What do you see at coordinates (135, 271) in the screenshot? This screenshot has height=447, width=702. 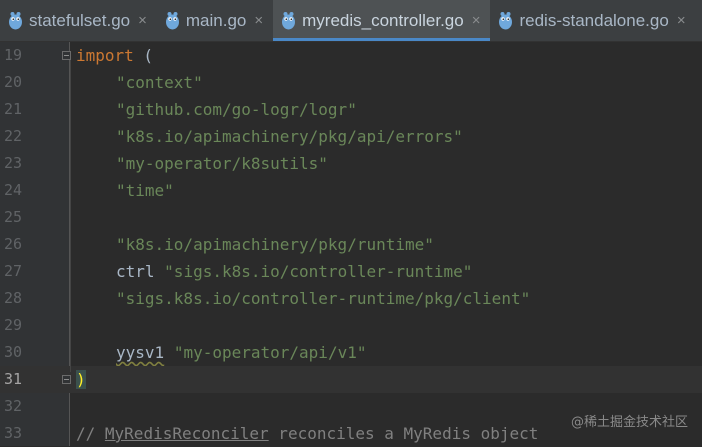 I see `import-alias: ctrl` at bounding box center [135, 271].